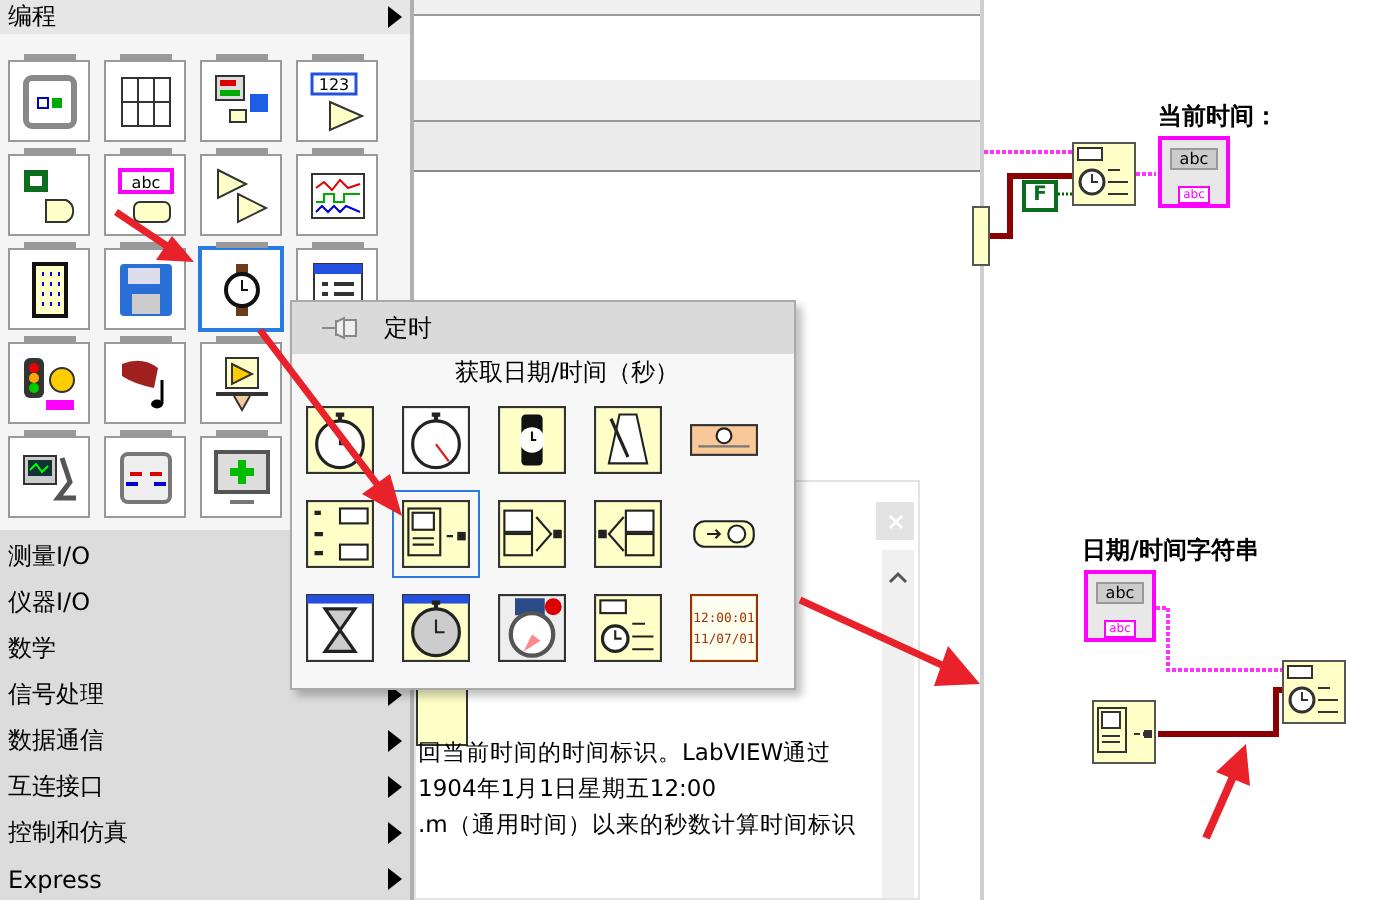  What do you see at coordinates (1040, 196) in the screenshot?
I see `boolean-constant: F` at bounding box center [1040, 196].